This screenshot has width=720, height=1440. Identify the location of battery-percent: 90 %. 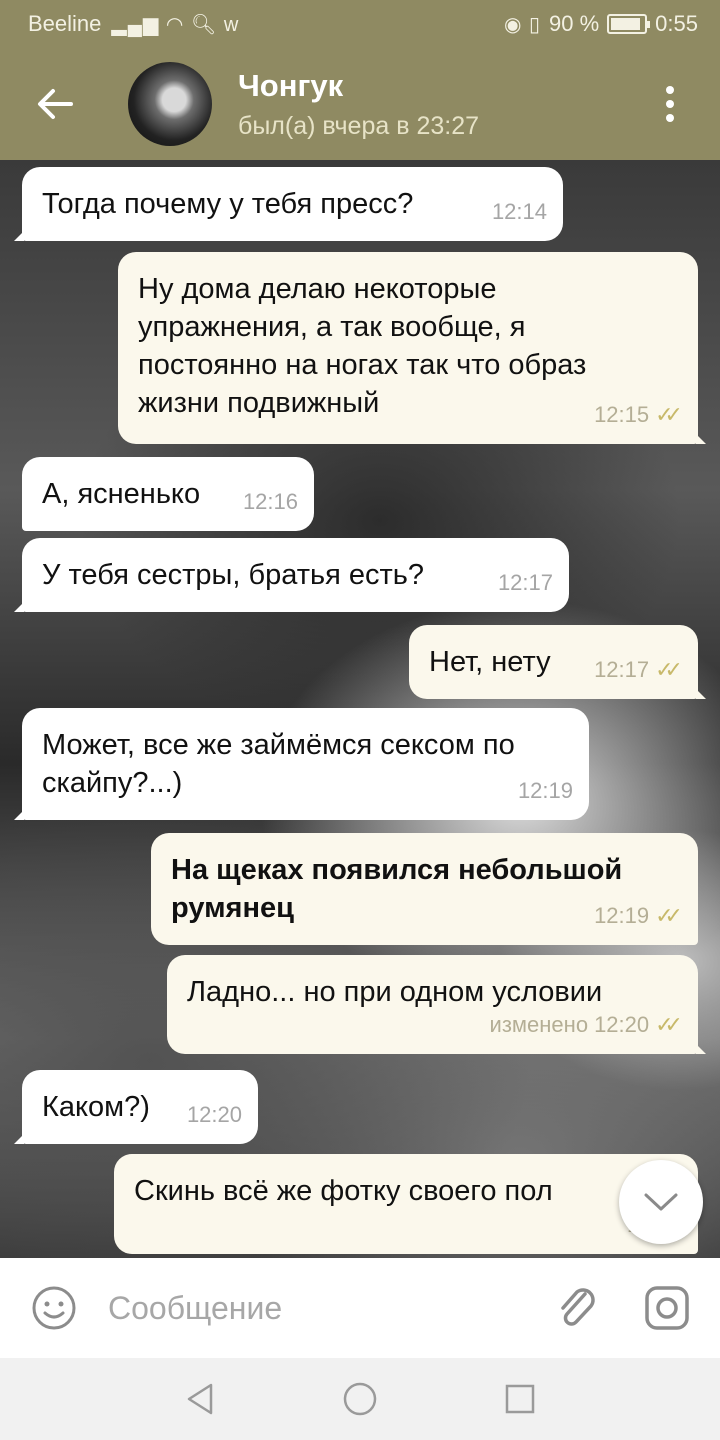
(574, 23).